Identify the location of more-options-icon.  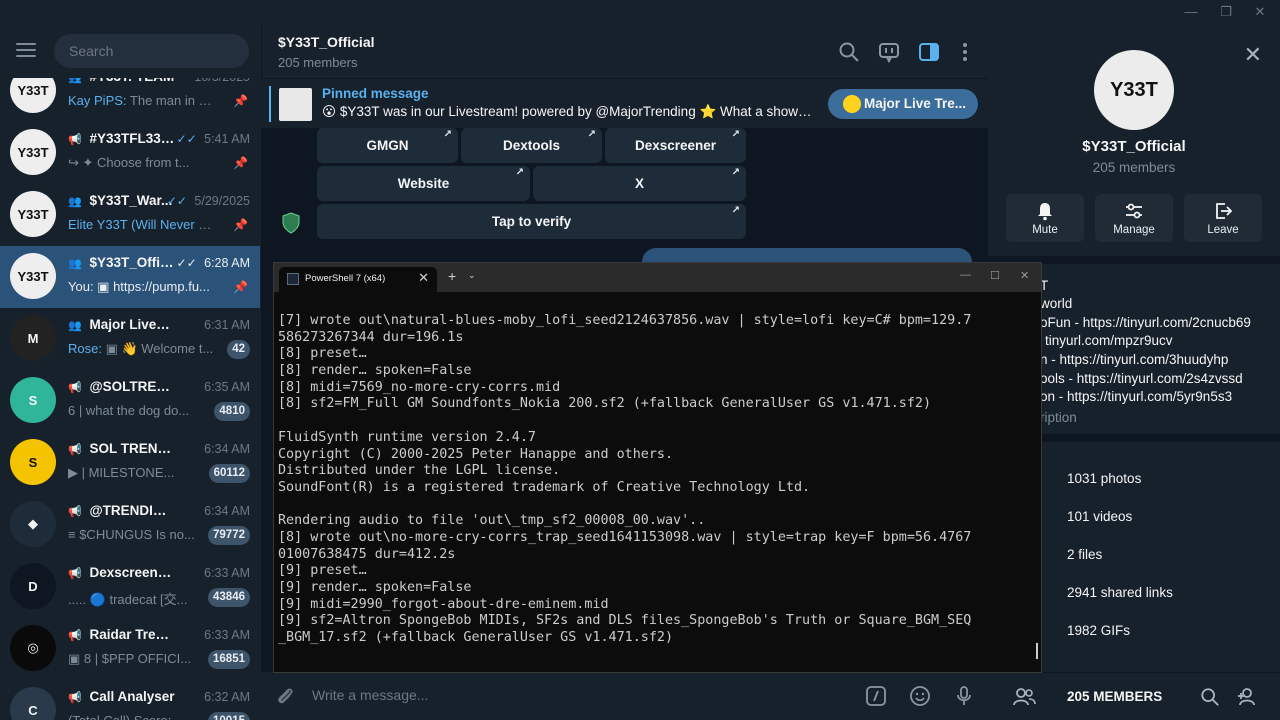
(965, 52).